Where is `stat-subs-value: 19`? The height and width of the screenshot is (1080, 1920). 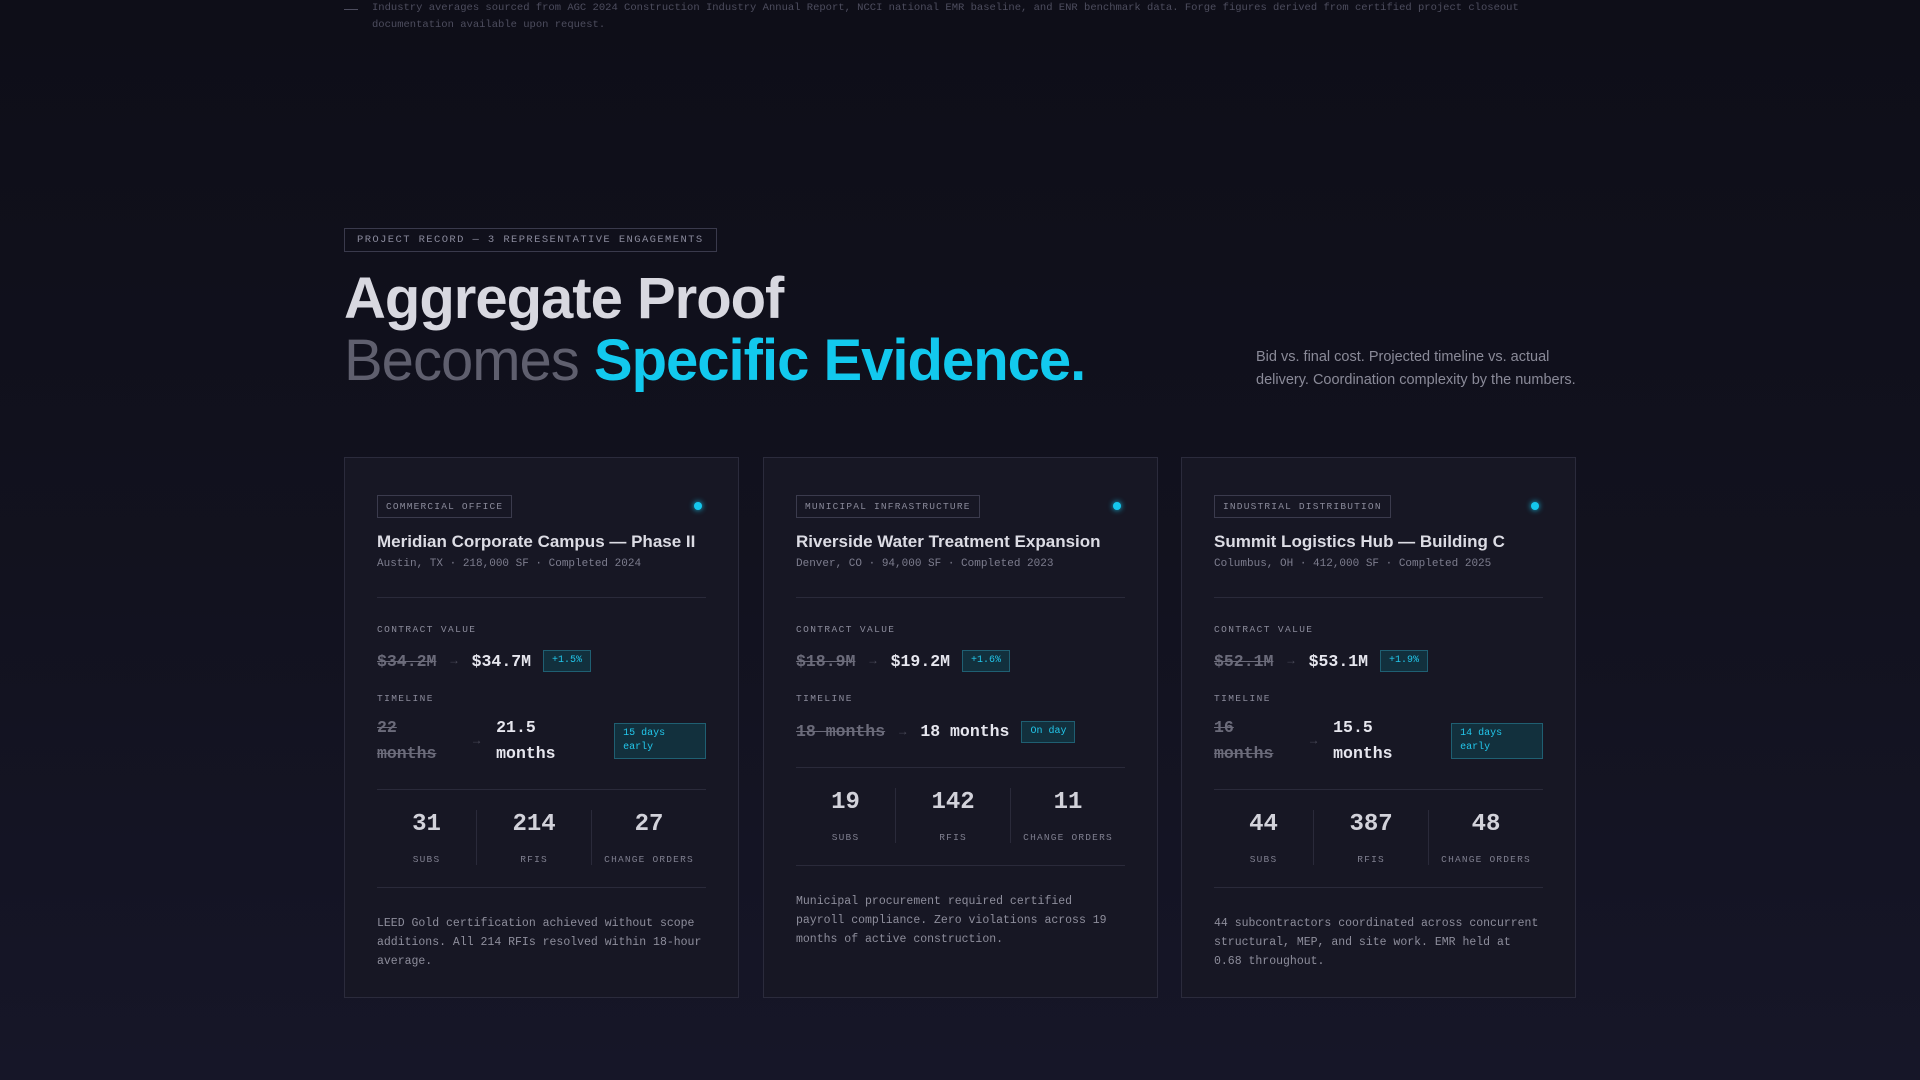
stat-subs-value: 19 is located at coordinates (845, 802).